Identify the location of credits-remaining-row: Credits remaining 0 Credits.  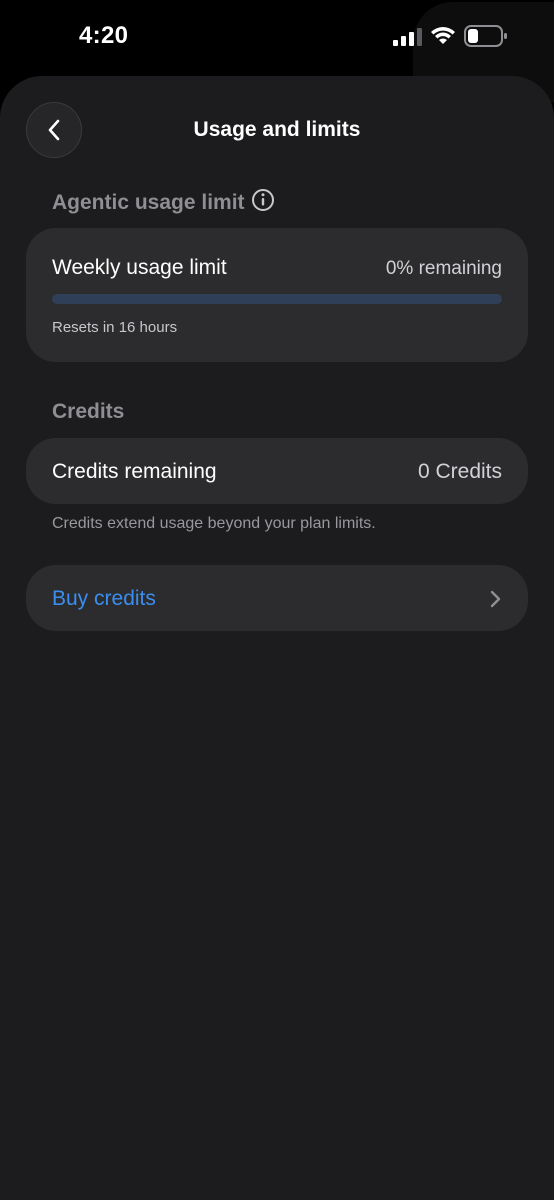
(277, 471).